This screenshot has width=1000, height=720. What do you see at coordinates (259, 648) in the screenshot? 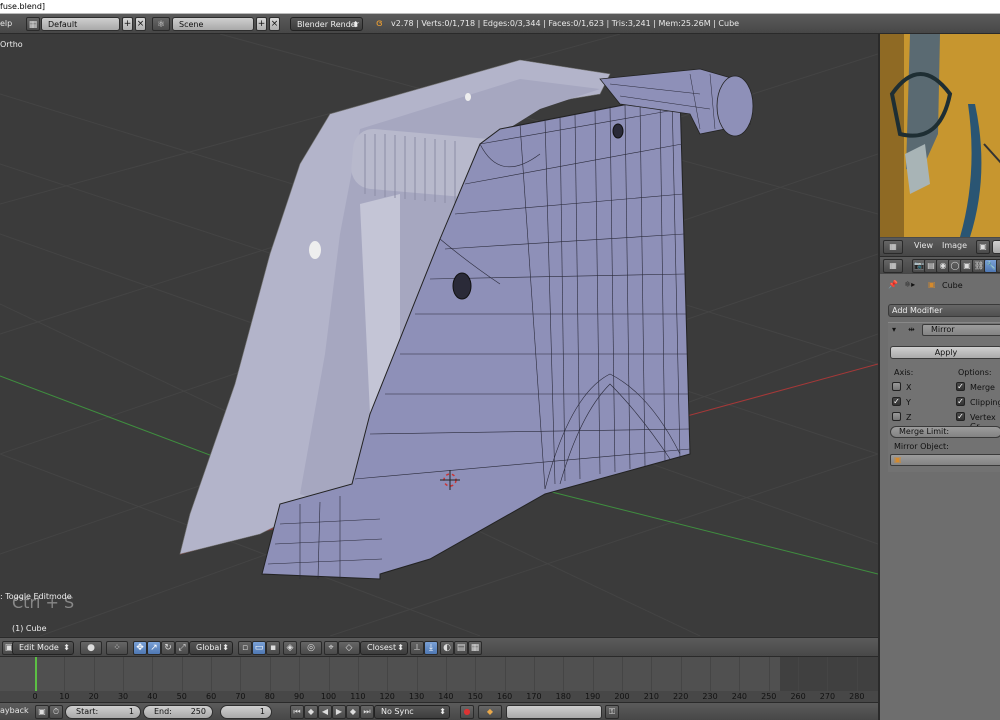
I see `edge-select-icon: ▭` at bounding box center [259, 648].